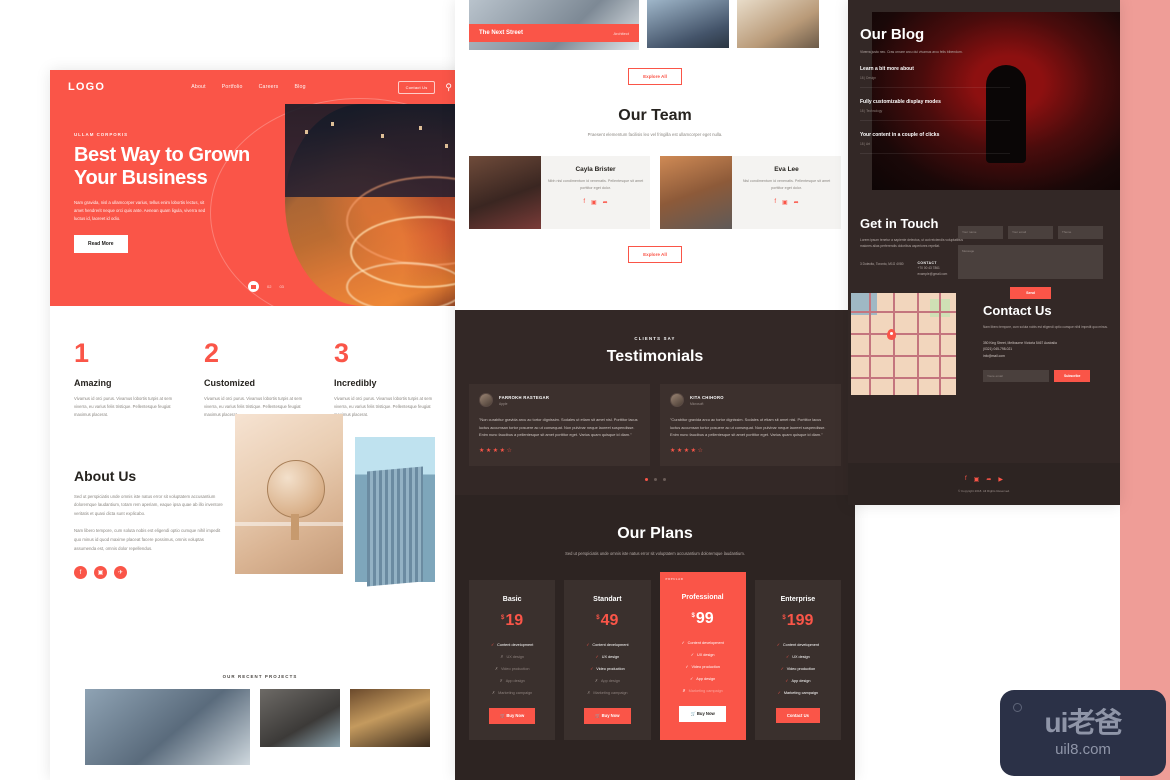 The image size is (1170, 780). Describe the element at coordinates (786, 169) in the screenshot. I see `team-member-name: Eva Lee` at that location.